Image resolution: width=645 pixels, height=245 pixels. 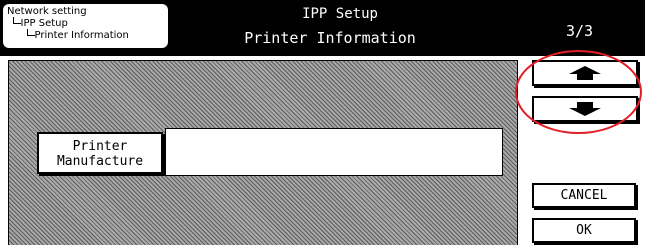 I want to click on scroll-down-button, so click(x=585, y=109).